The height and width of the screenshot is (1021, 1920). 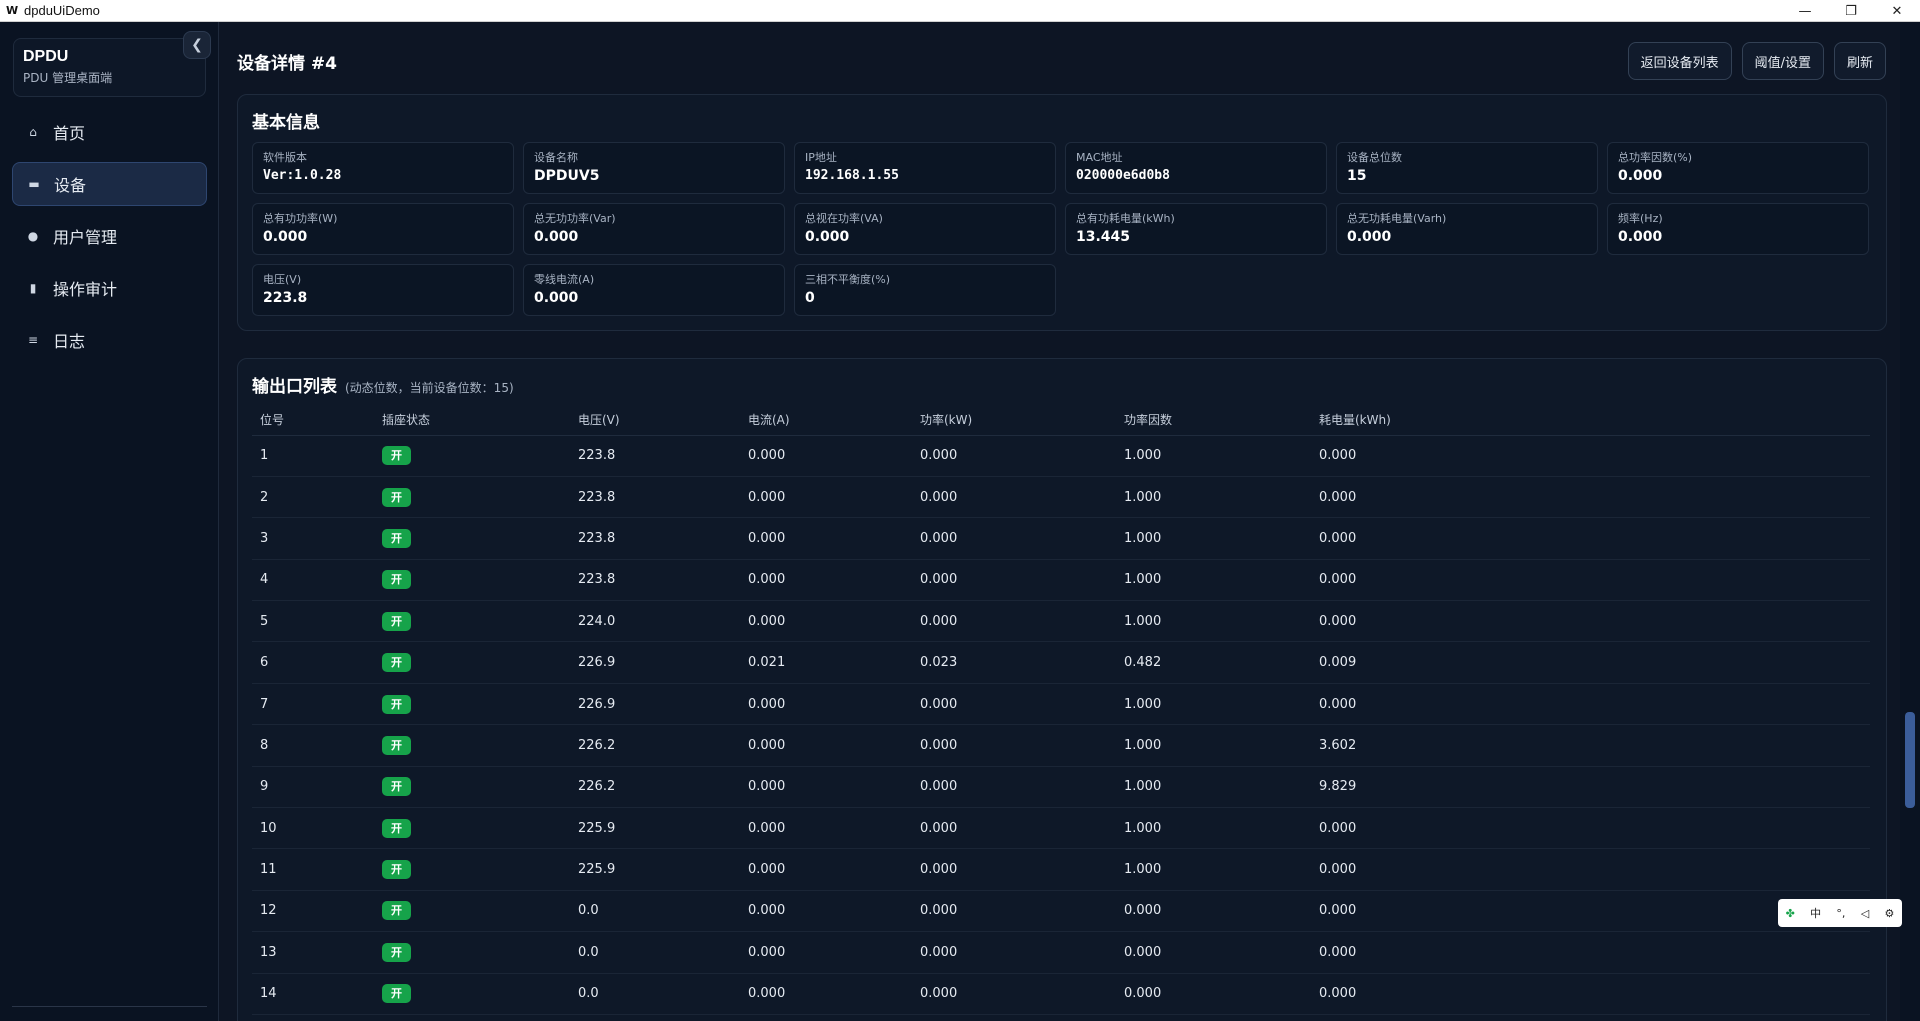 I want to click on info-field: 总有功耗电量(kWh) 13.445, so click(x=1196, y=229).